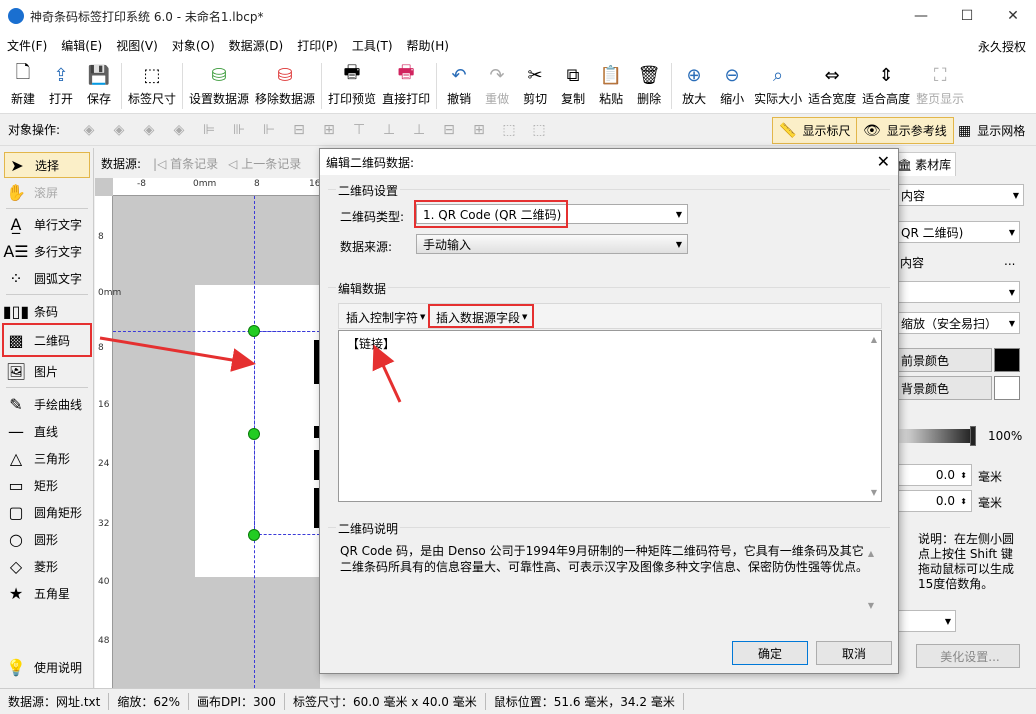 The image size is (1036, 714). I want to click on encoding-select: ▼, so click(958, 292).